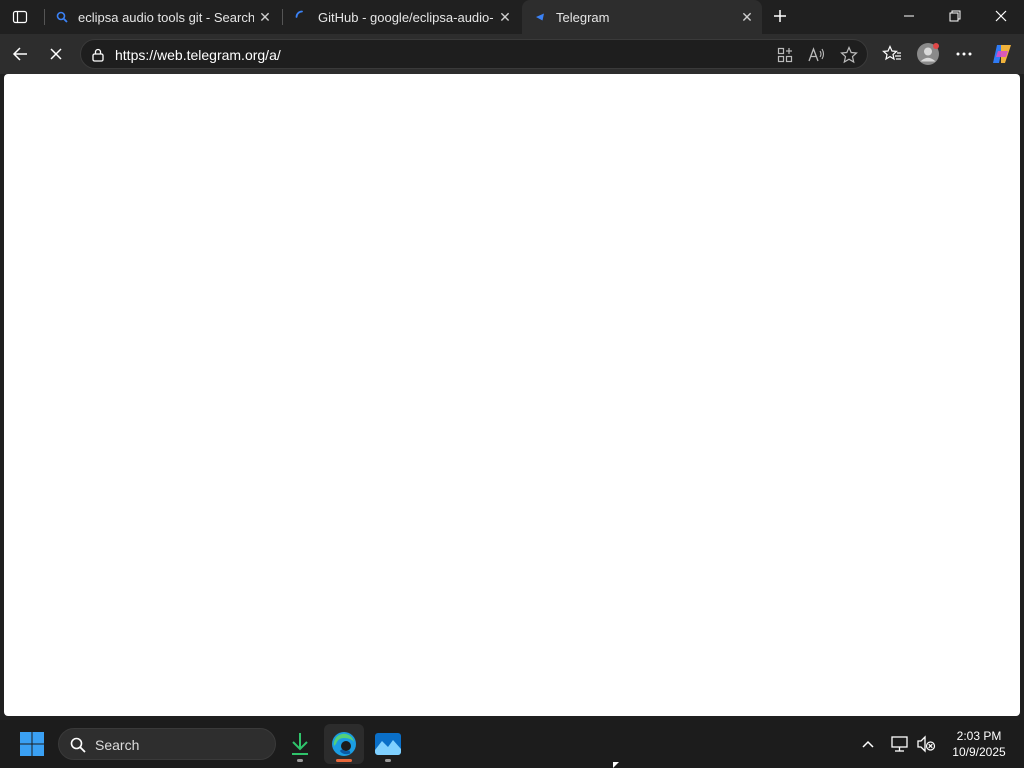 The width and height of the screenshot is (1024, 768). What do you see at coordinates (32, 744) in the screenshot?
I see `start-windows-icon` at bounding box center [32, 744].